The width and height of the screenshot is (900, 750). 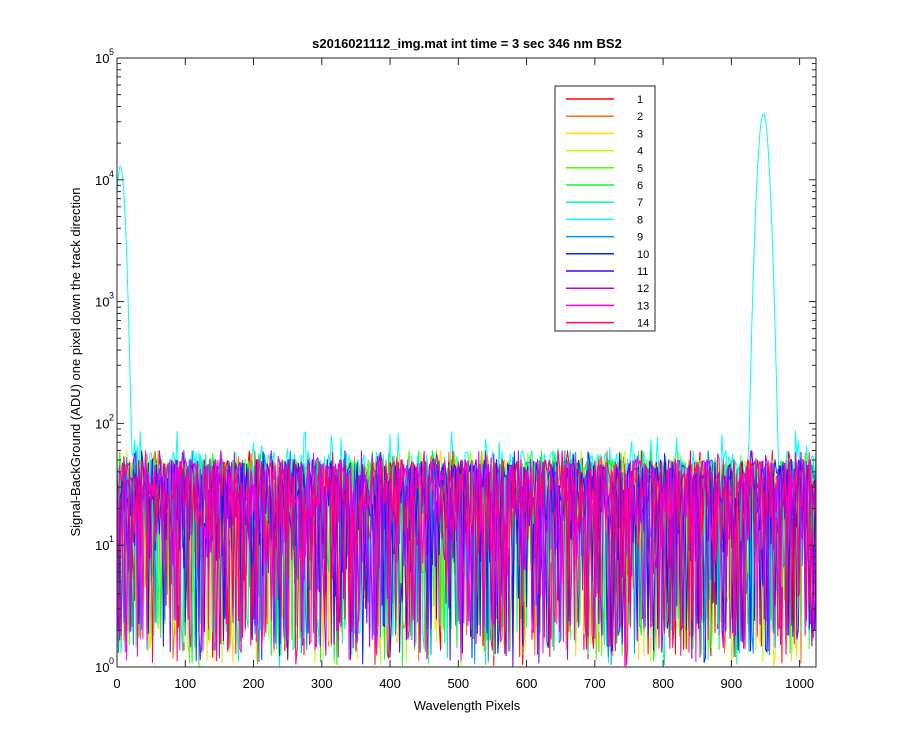 What do you see at coordinates (640, 169) in the screenshot?
I see `legend-label: 5` at bounding box center [640, 169].